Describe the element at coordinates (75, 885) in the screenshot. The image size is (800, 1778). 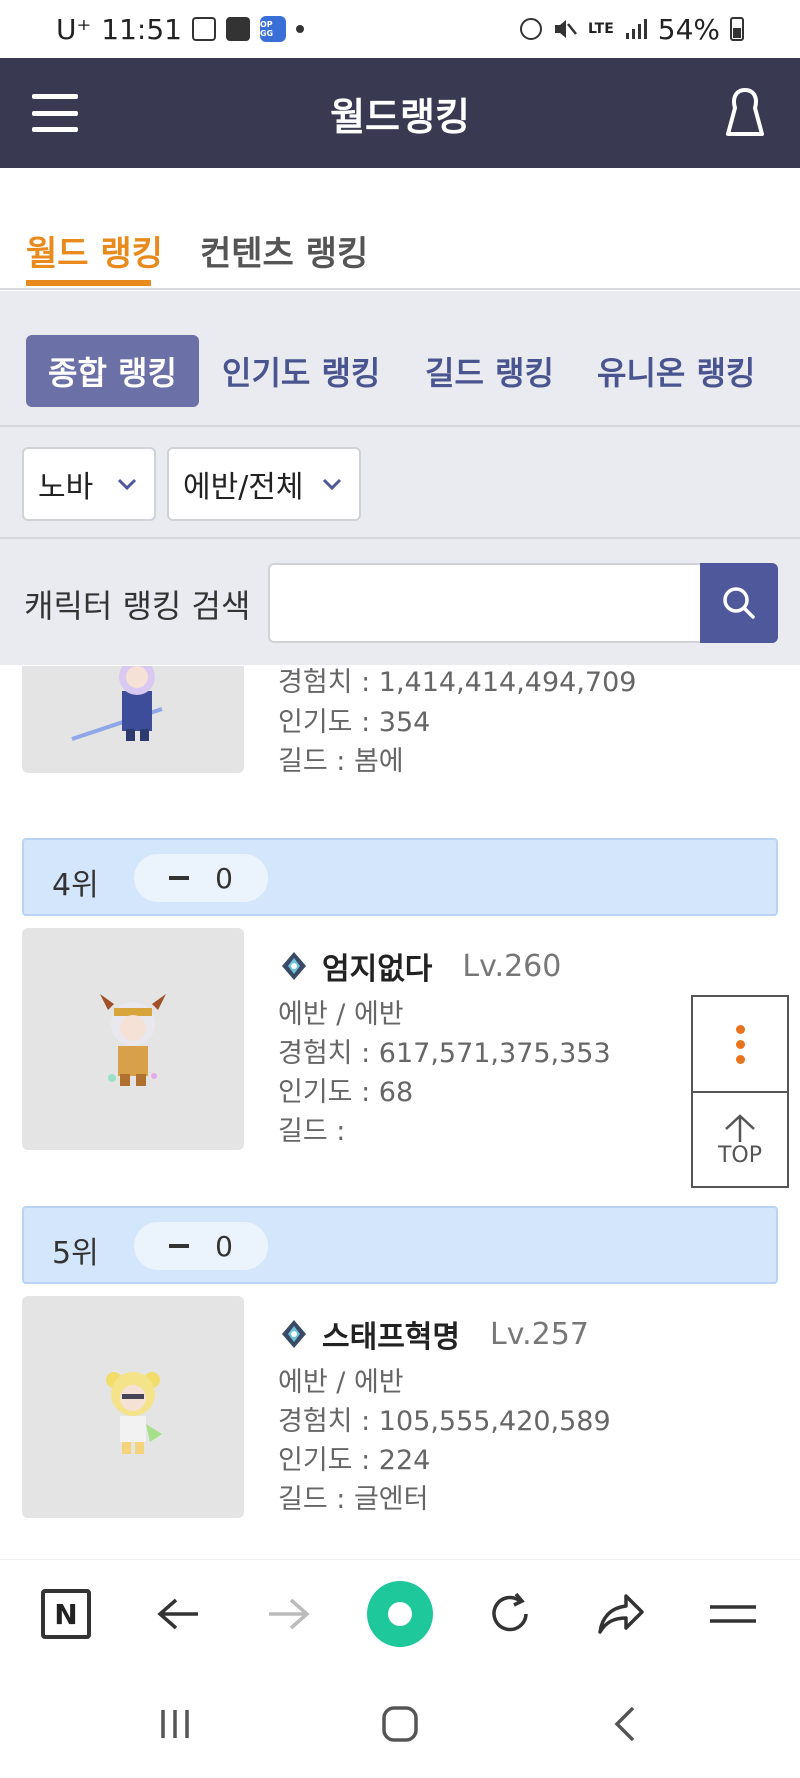
I see `rank-label: 4위` at that location.